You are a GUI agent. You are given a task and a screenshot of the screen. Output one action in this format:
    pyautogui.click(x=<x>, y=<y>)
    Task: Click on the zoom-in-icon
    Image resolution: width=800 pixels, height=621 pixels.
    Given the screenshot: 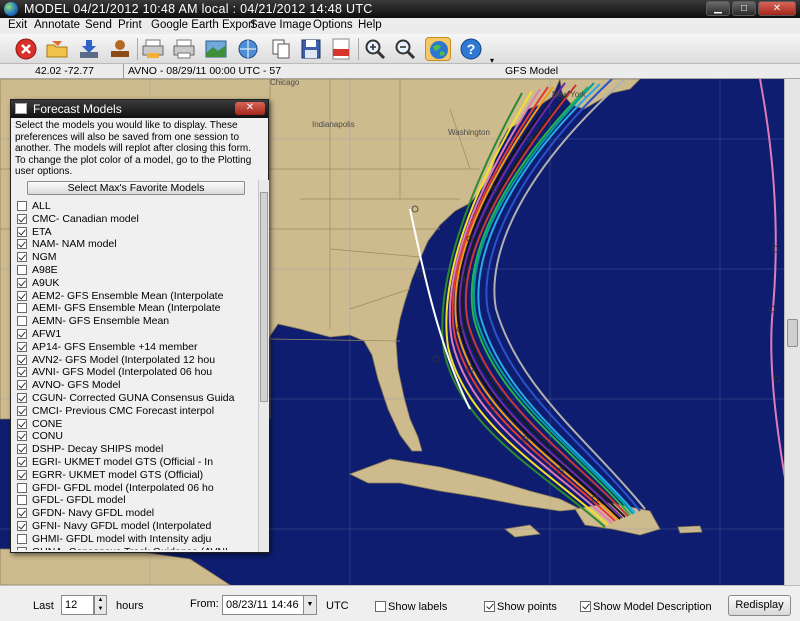 What is the action you would take?
    pyautogui.click(x=375, y=49)
    